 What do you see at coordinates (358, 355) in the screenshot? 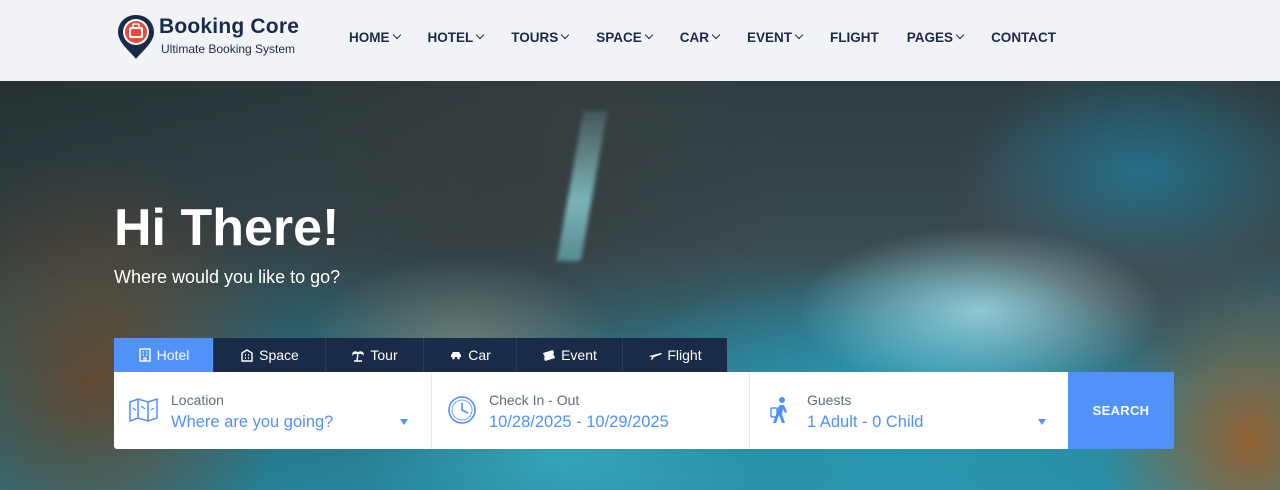
I see `palm-tree-icon` at bounding box center [358, 355].